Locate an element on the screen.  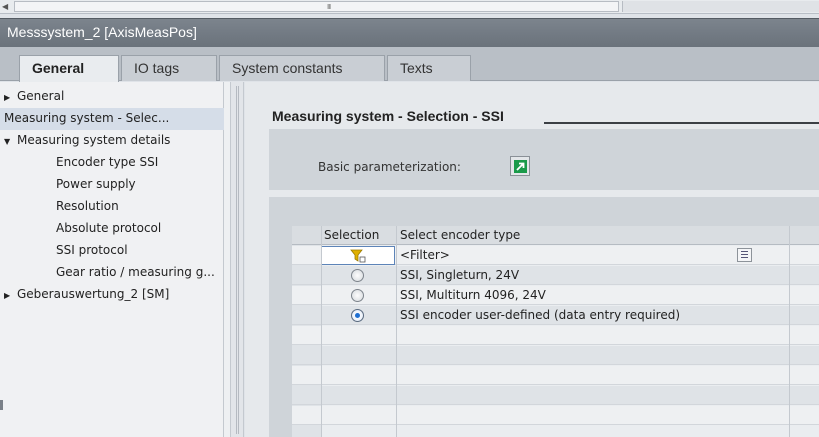
nav-item-measuring-system-details: ▼ Measuring system details is located at coordinates (112, 141).